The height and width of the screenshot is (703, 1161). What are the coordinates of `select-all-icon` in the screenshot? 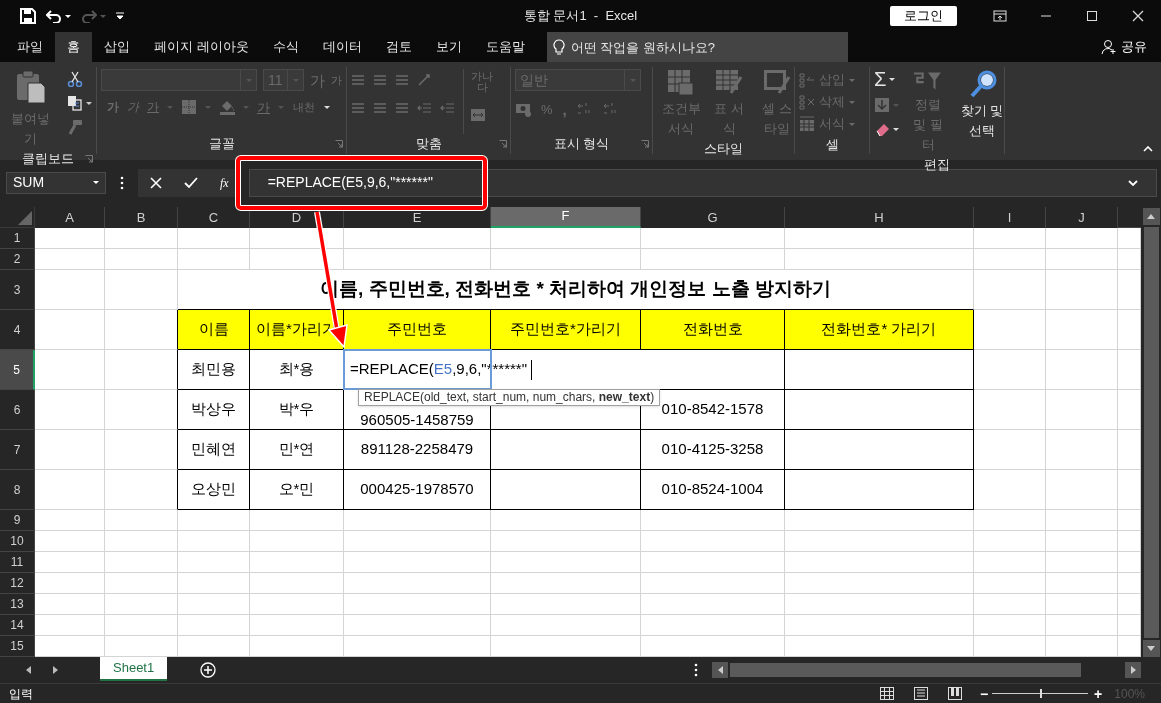 It's located at (25, 218).